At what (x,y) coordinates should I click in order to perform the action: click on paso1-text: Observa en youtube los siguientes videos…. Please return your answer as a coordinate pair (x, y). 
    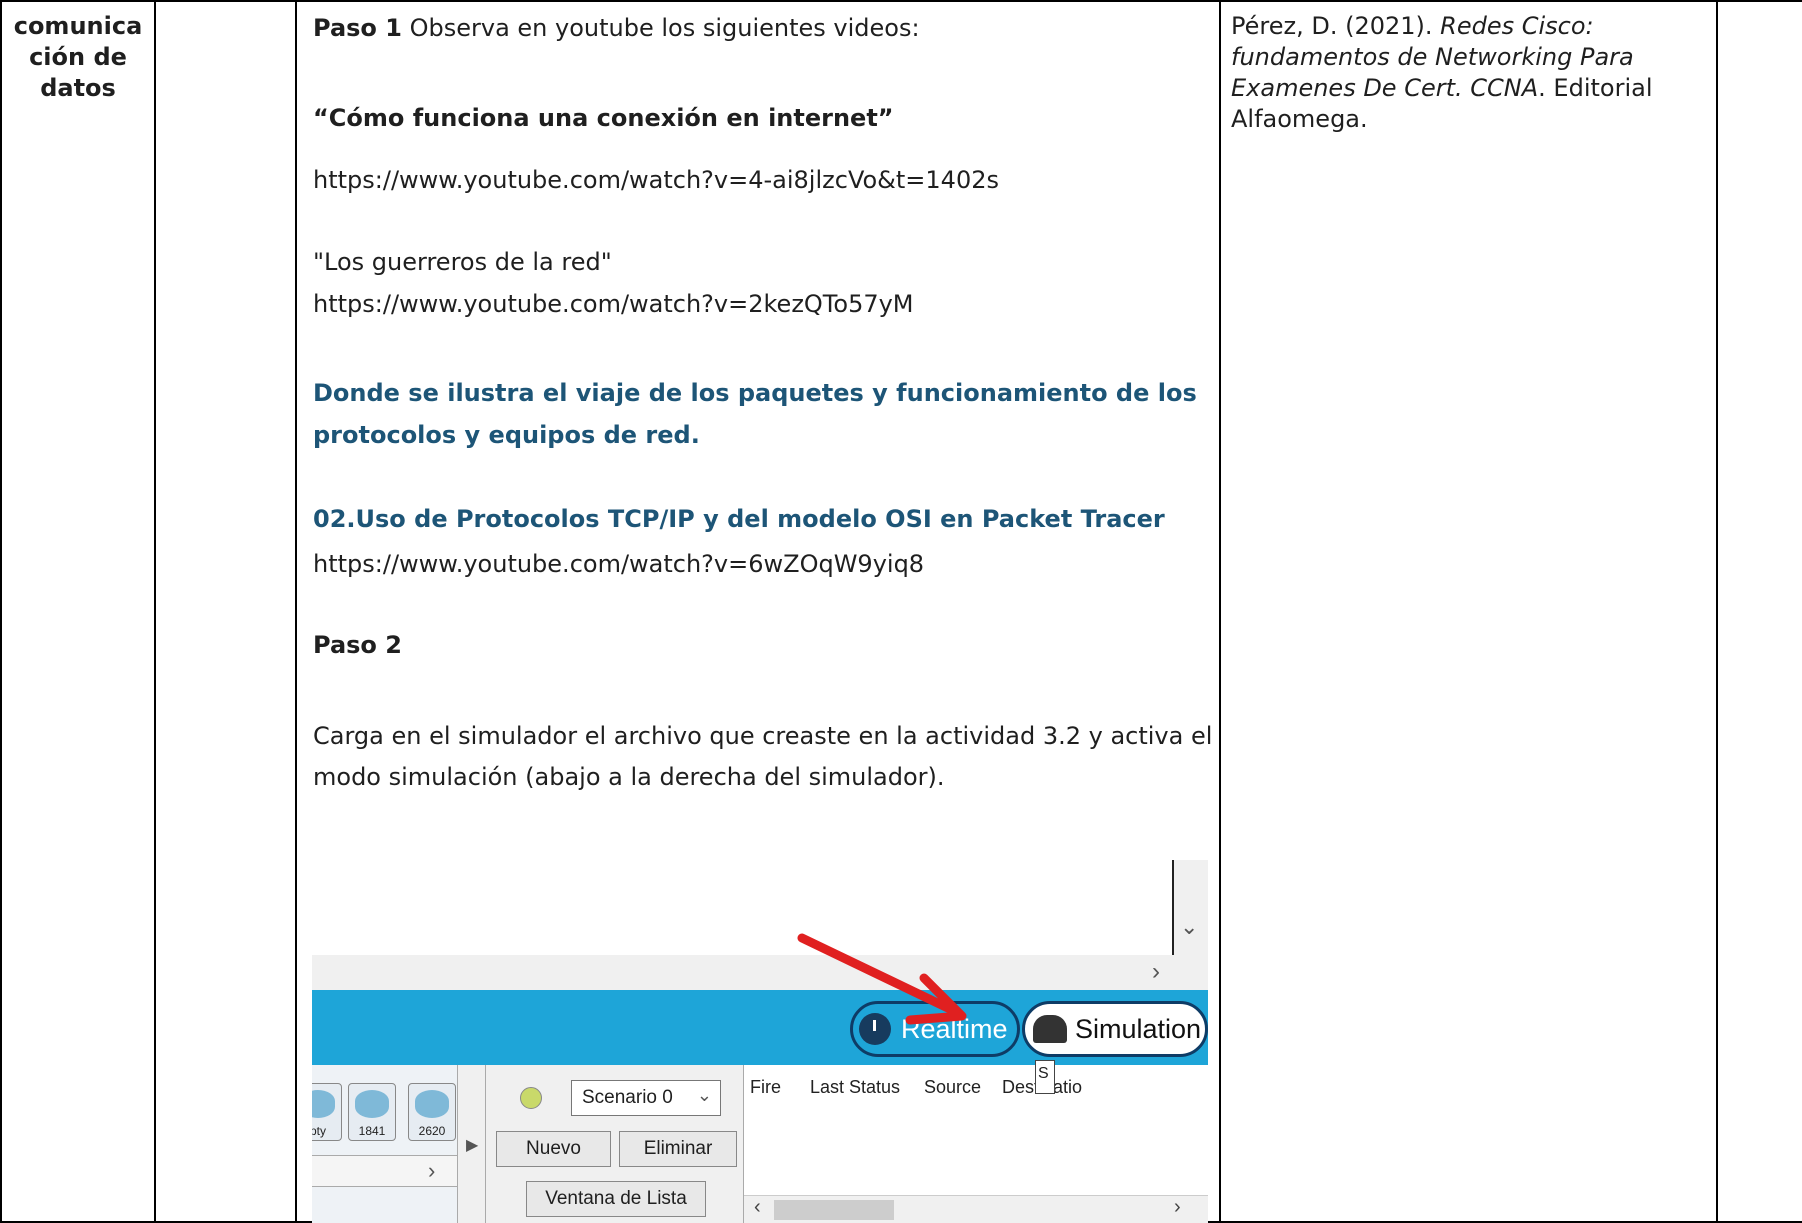
    Looking at the image, I should click on (660, 28).